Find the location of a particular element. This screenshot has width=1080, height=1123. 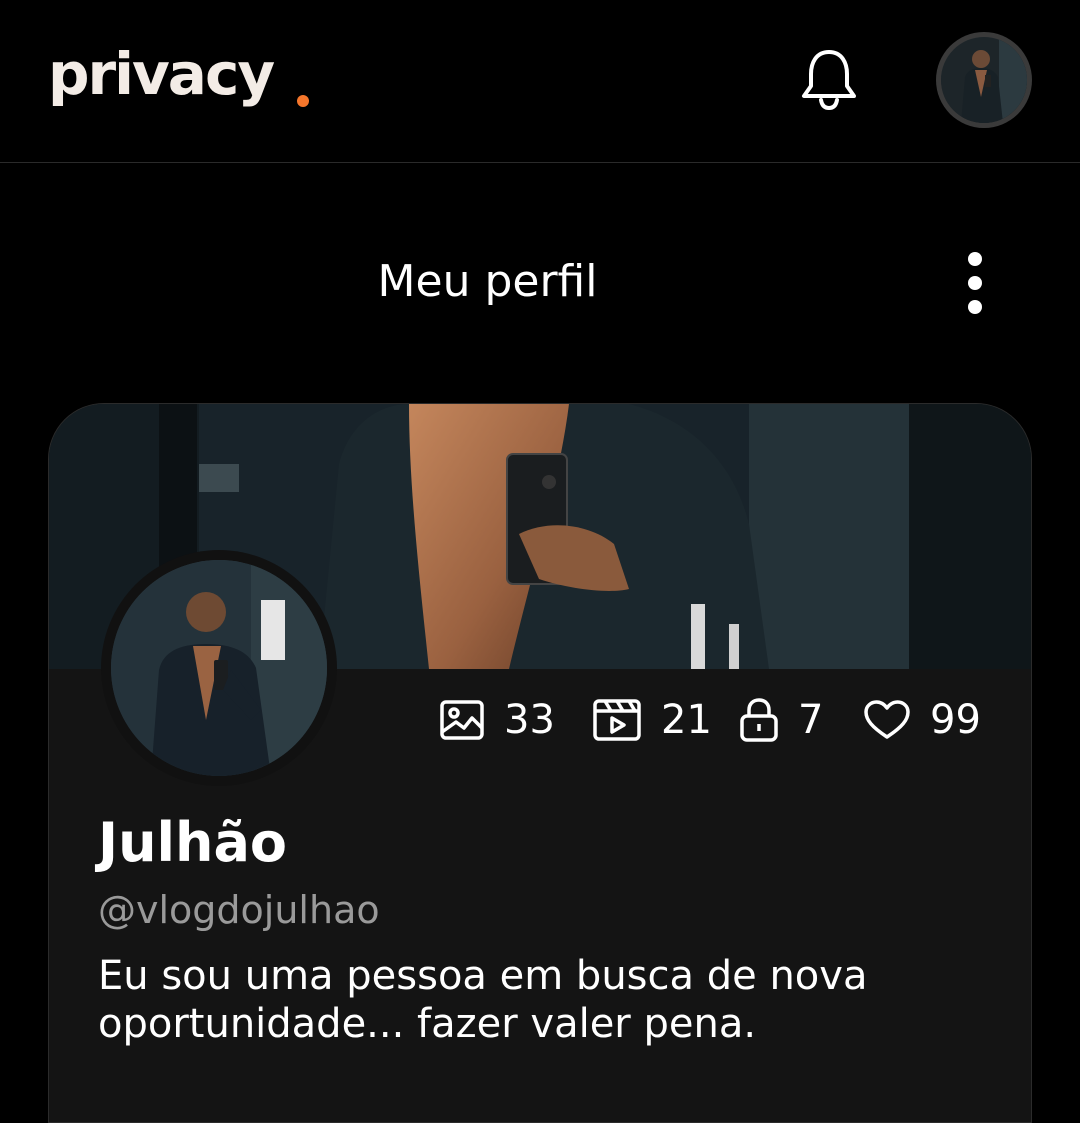

avatar-image is located at coordinates (984, 80).